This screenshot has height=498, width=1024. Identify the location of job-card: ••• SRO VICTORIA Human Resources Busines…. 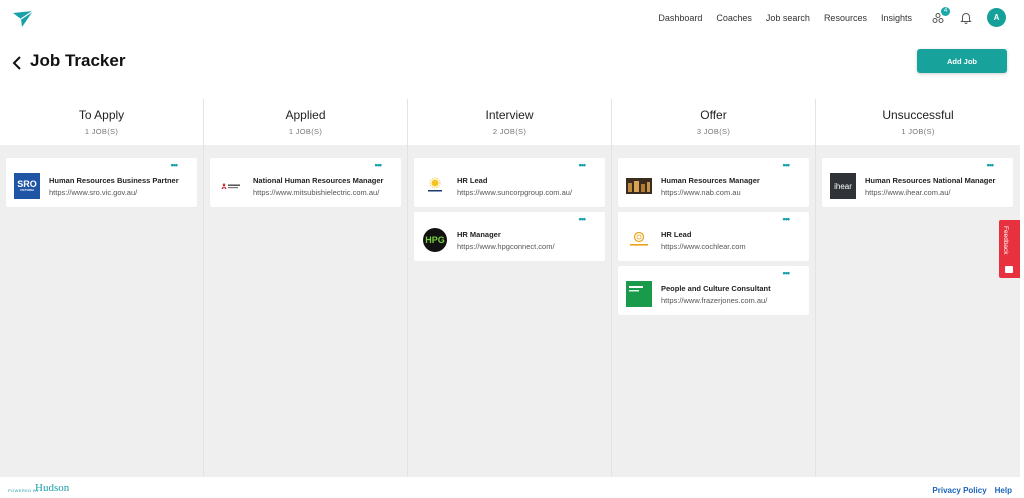
(101, 182).